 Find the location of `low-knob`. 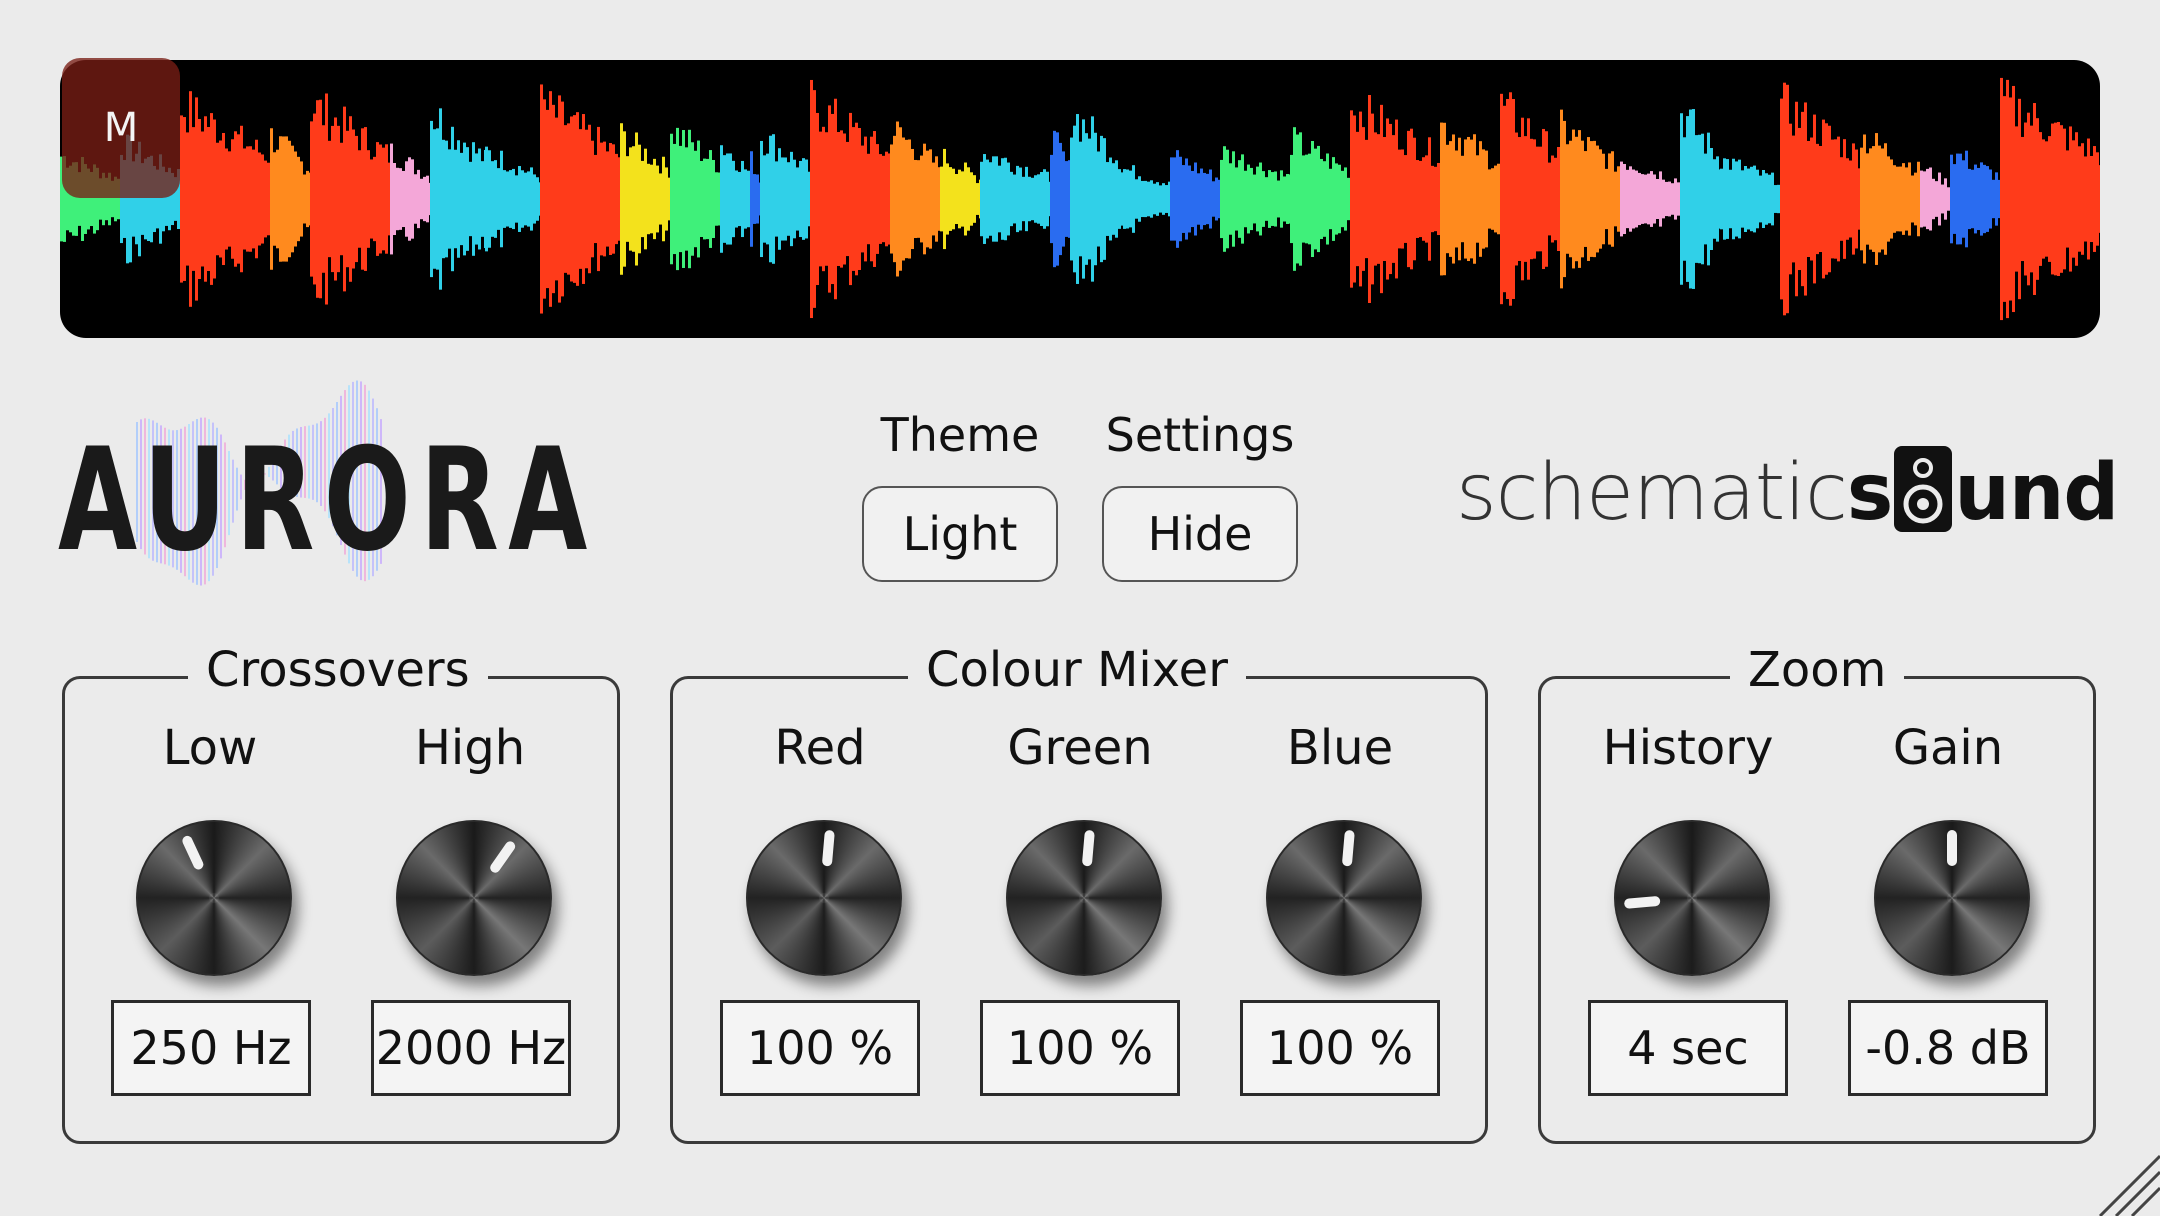

low-knob is located at coordinates (214, 898).